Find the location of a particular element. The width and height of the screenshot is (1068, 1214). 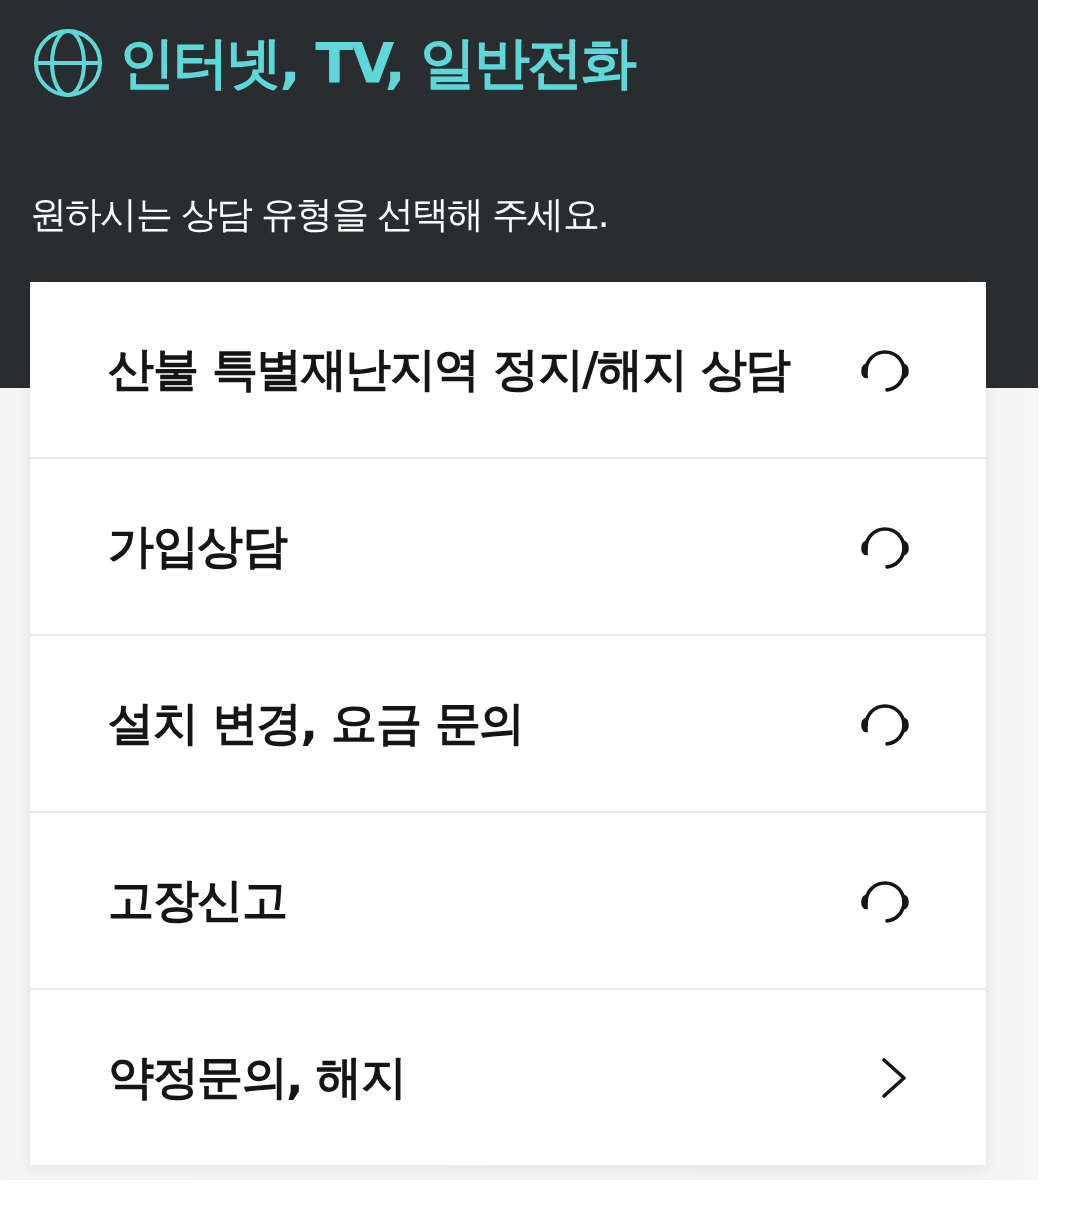

menu-item: 가입상담 is located at coordinates (508, 545).